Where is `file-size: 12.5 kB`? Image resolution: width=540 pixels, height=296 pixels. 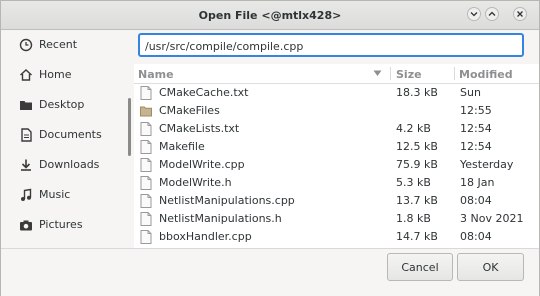
file-size: 12.5 kB is located at coordinates (417, 146).